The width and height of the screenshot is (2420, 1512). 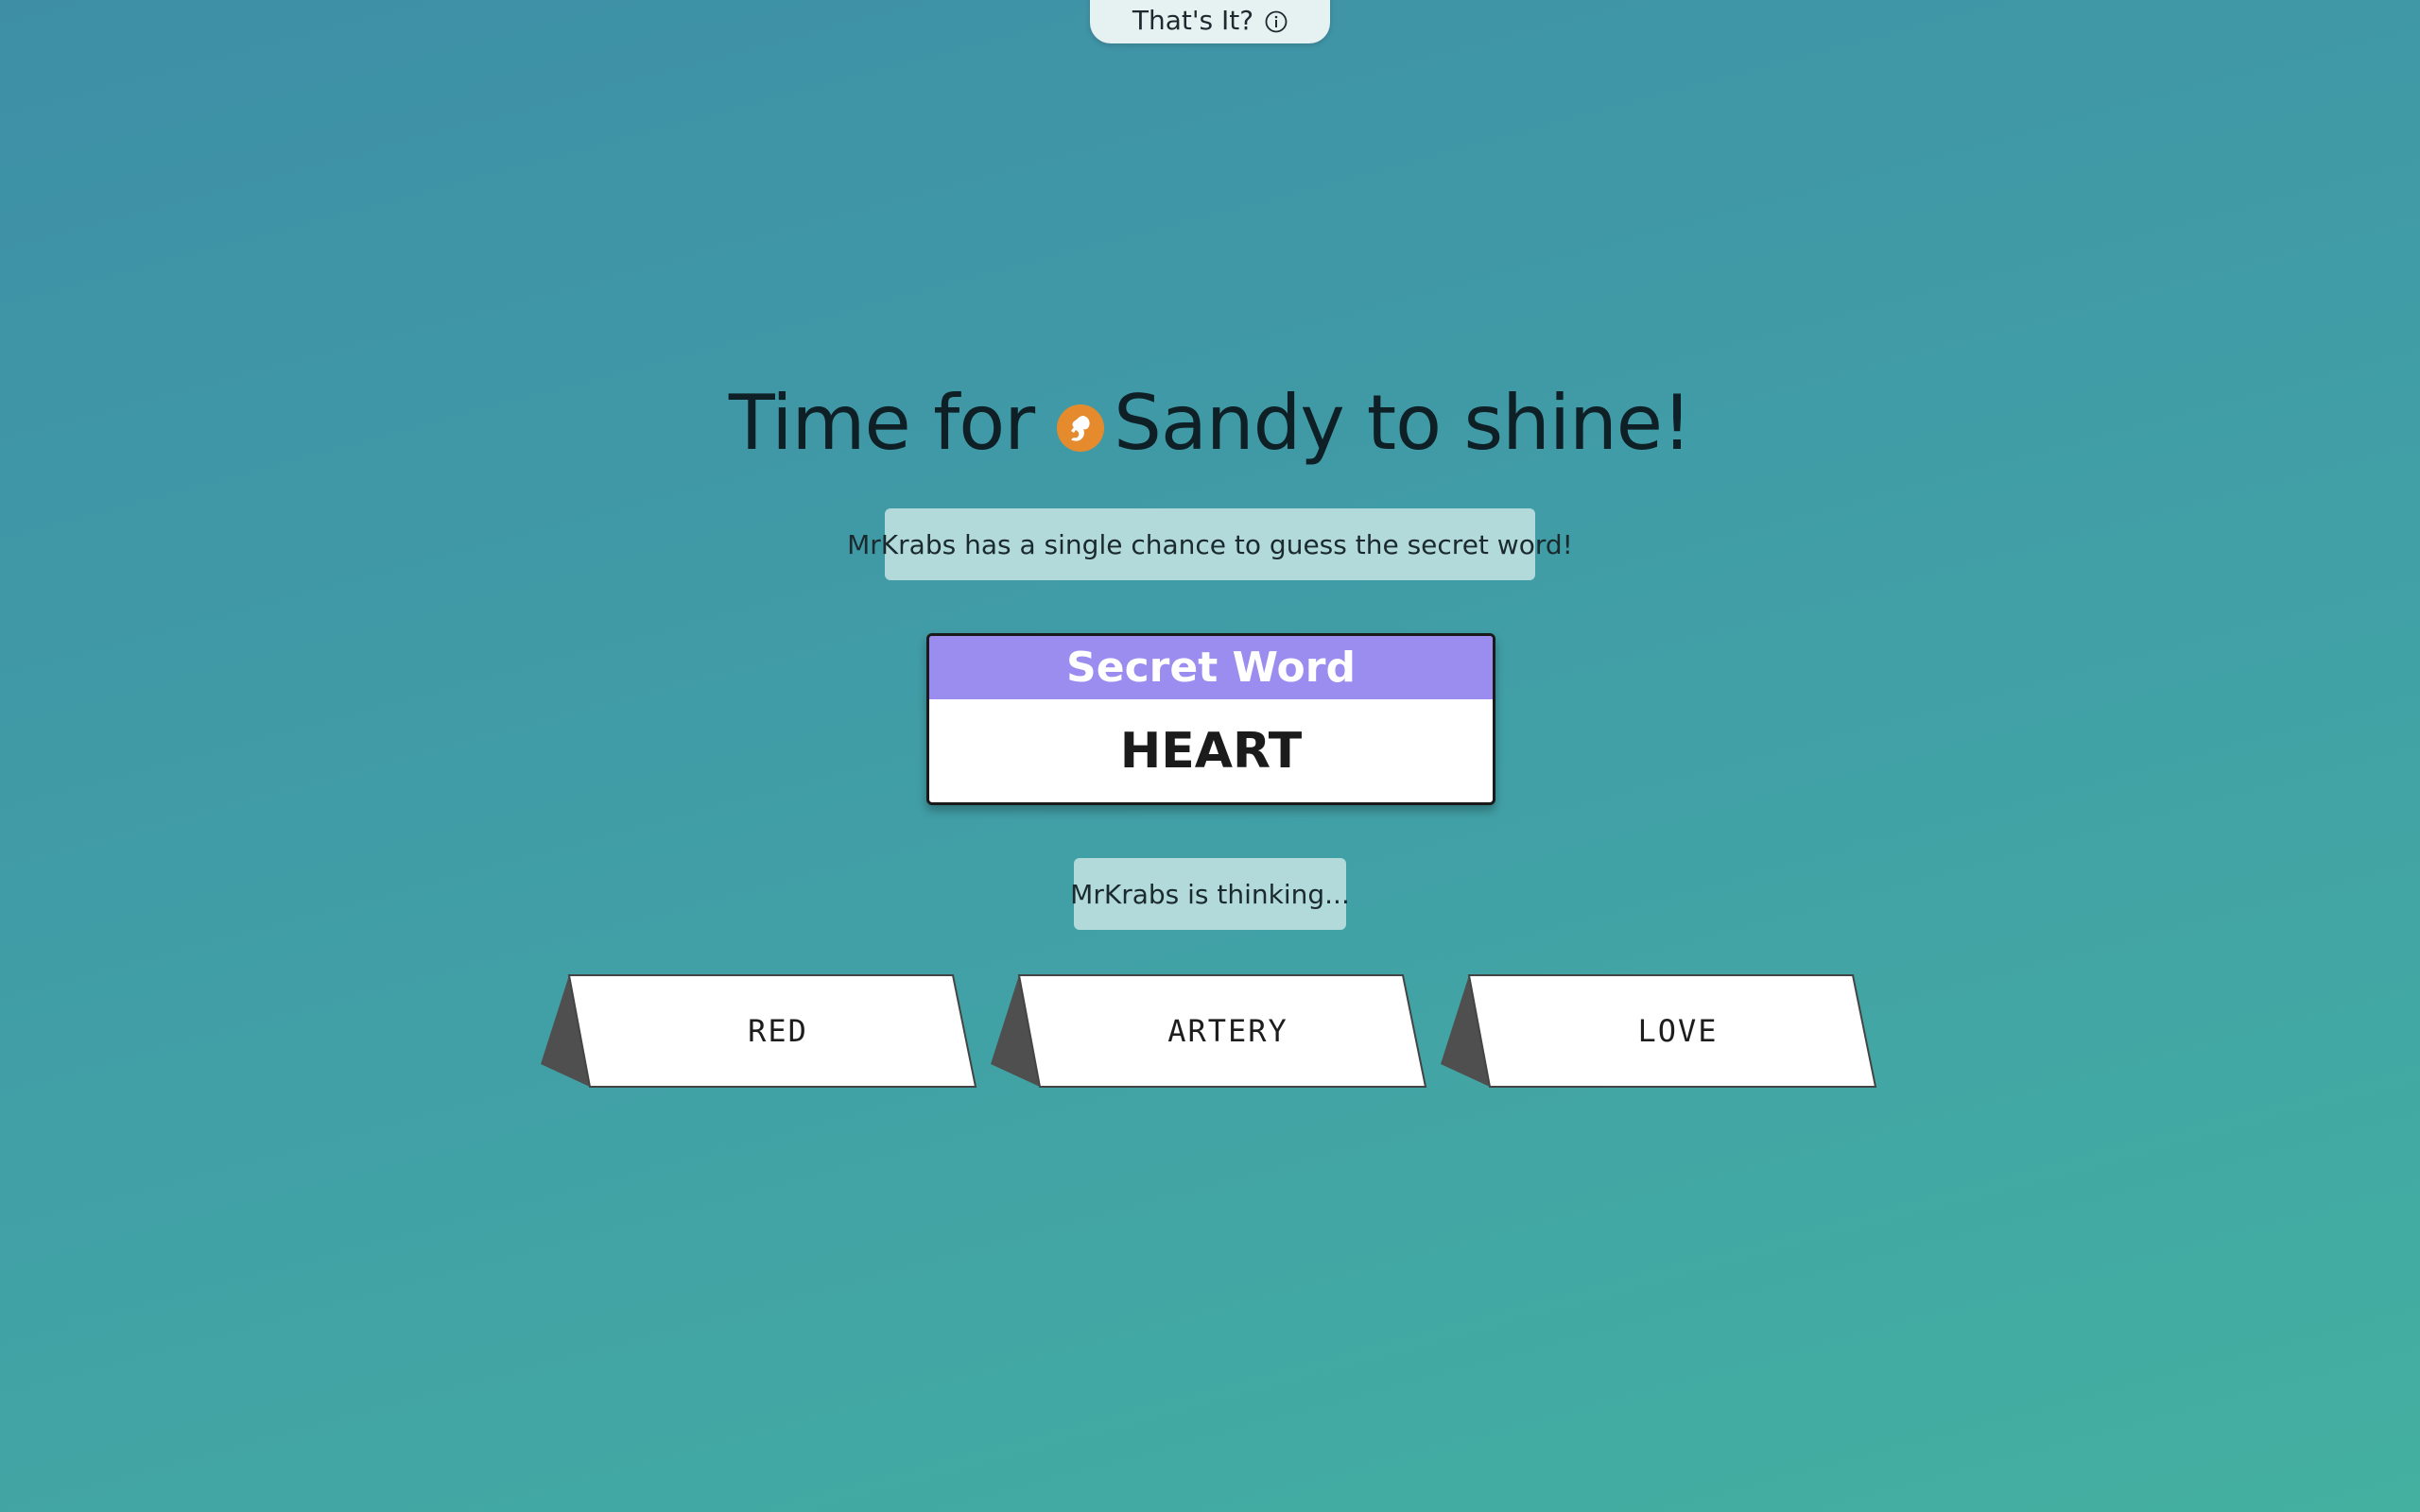 I want to click on clue-card: LOVE, so click(x=1659, y=1031).